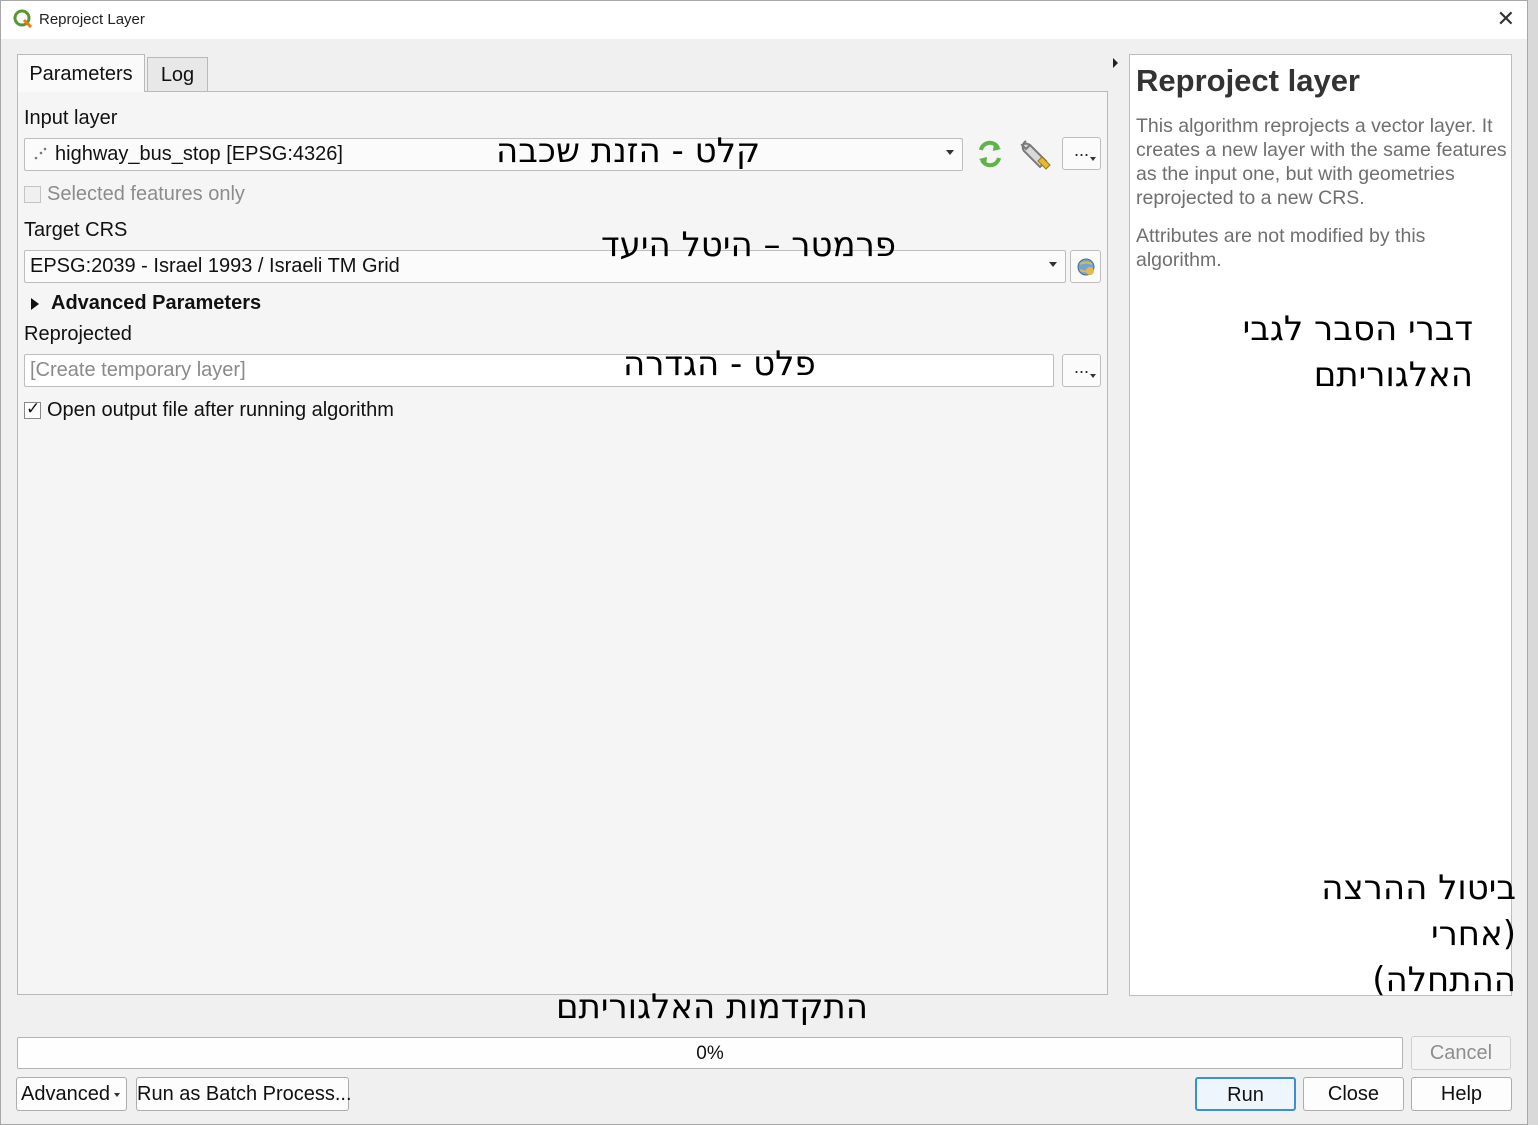  What do you see at coordinates (1506, 19) in the screenshot?
I see `window-close-icon: ✕` at bounding box center [1506, 19].